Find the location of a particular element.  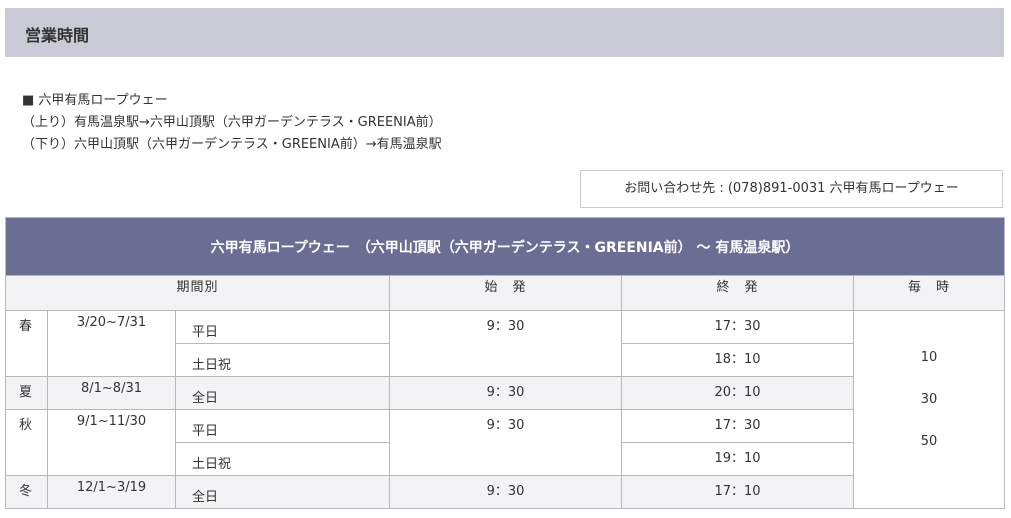

every-minute: 10 is located at coordinates (929, 357).